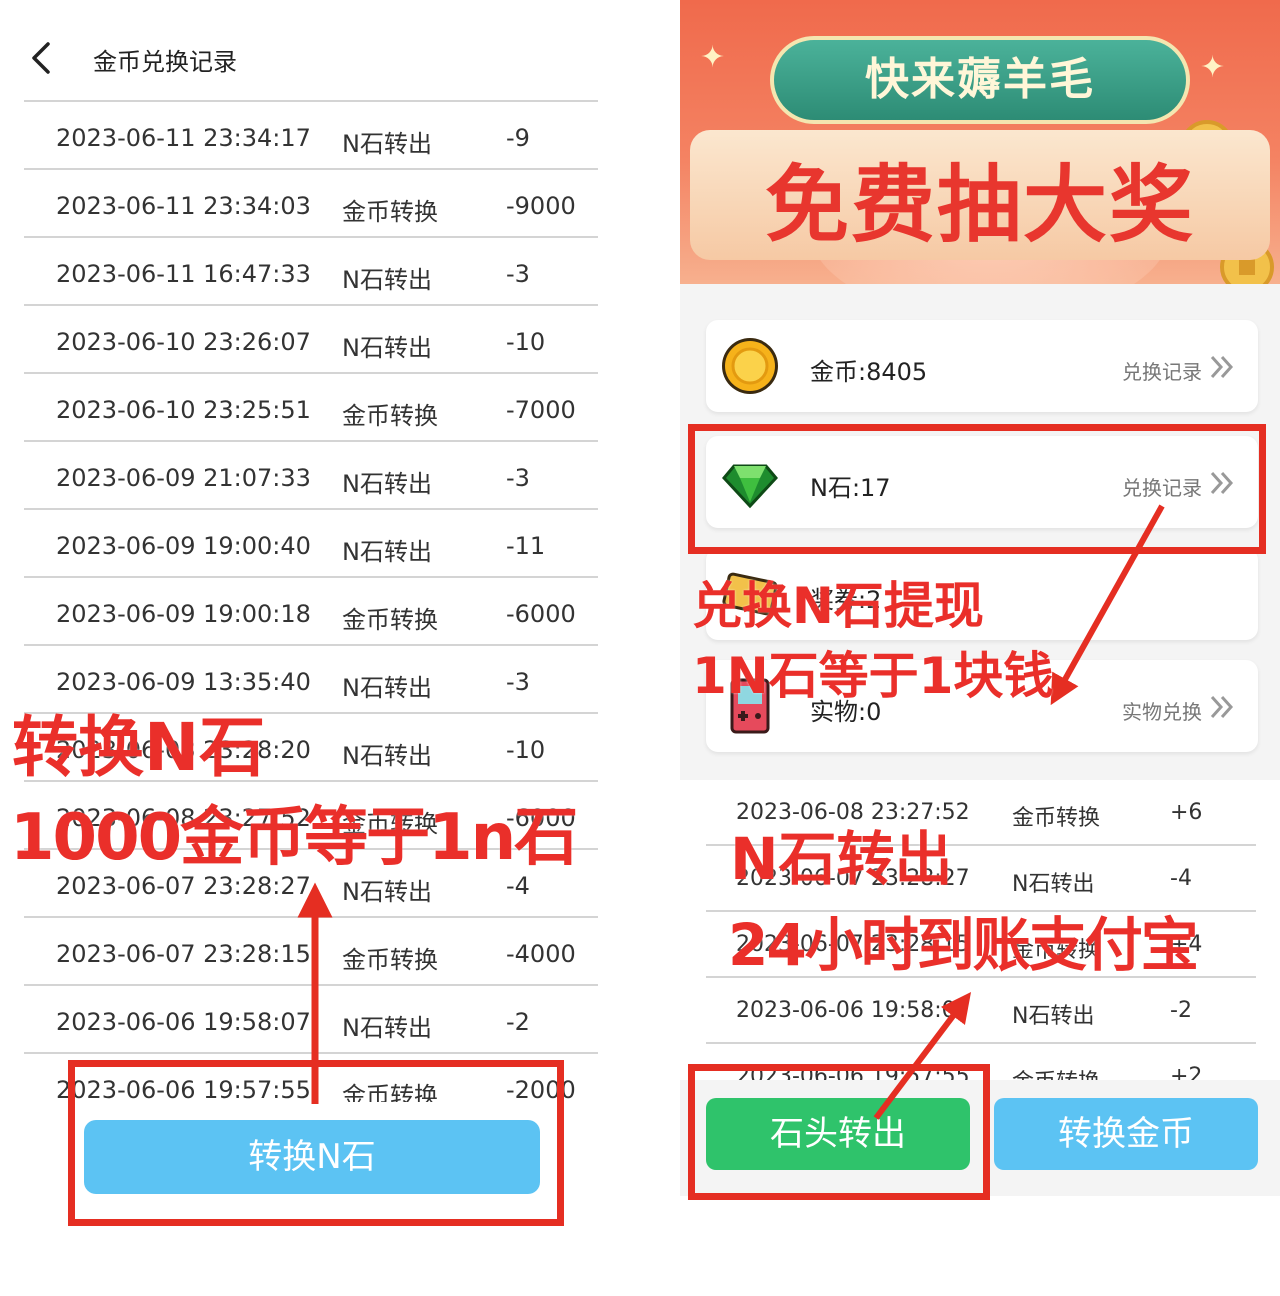 This screenshot has height=1296, width=1280. I want to click on annotation-right-line4: 24小时到账支付宝, so click(963, 945).